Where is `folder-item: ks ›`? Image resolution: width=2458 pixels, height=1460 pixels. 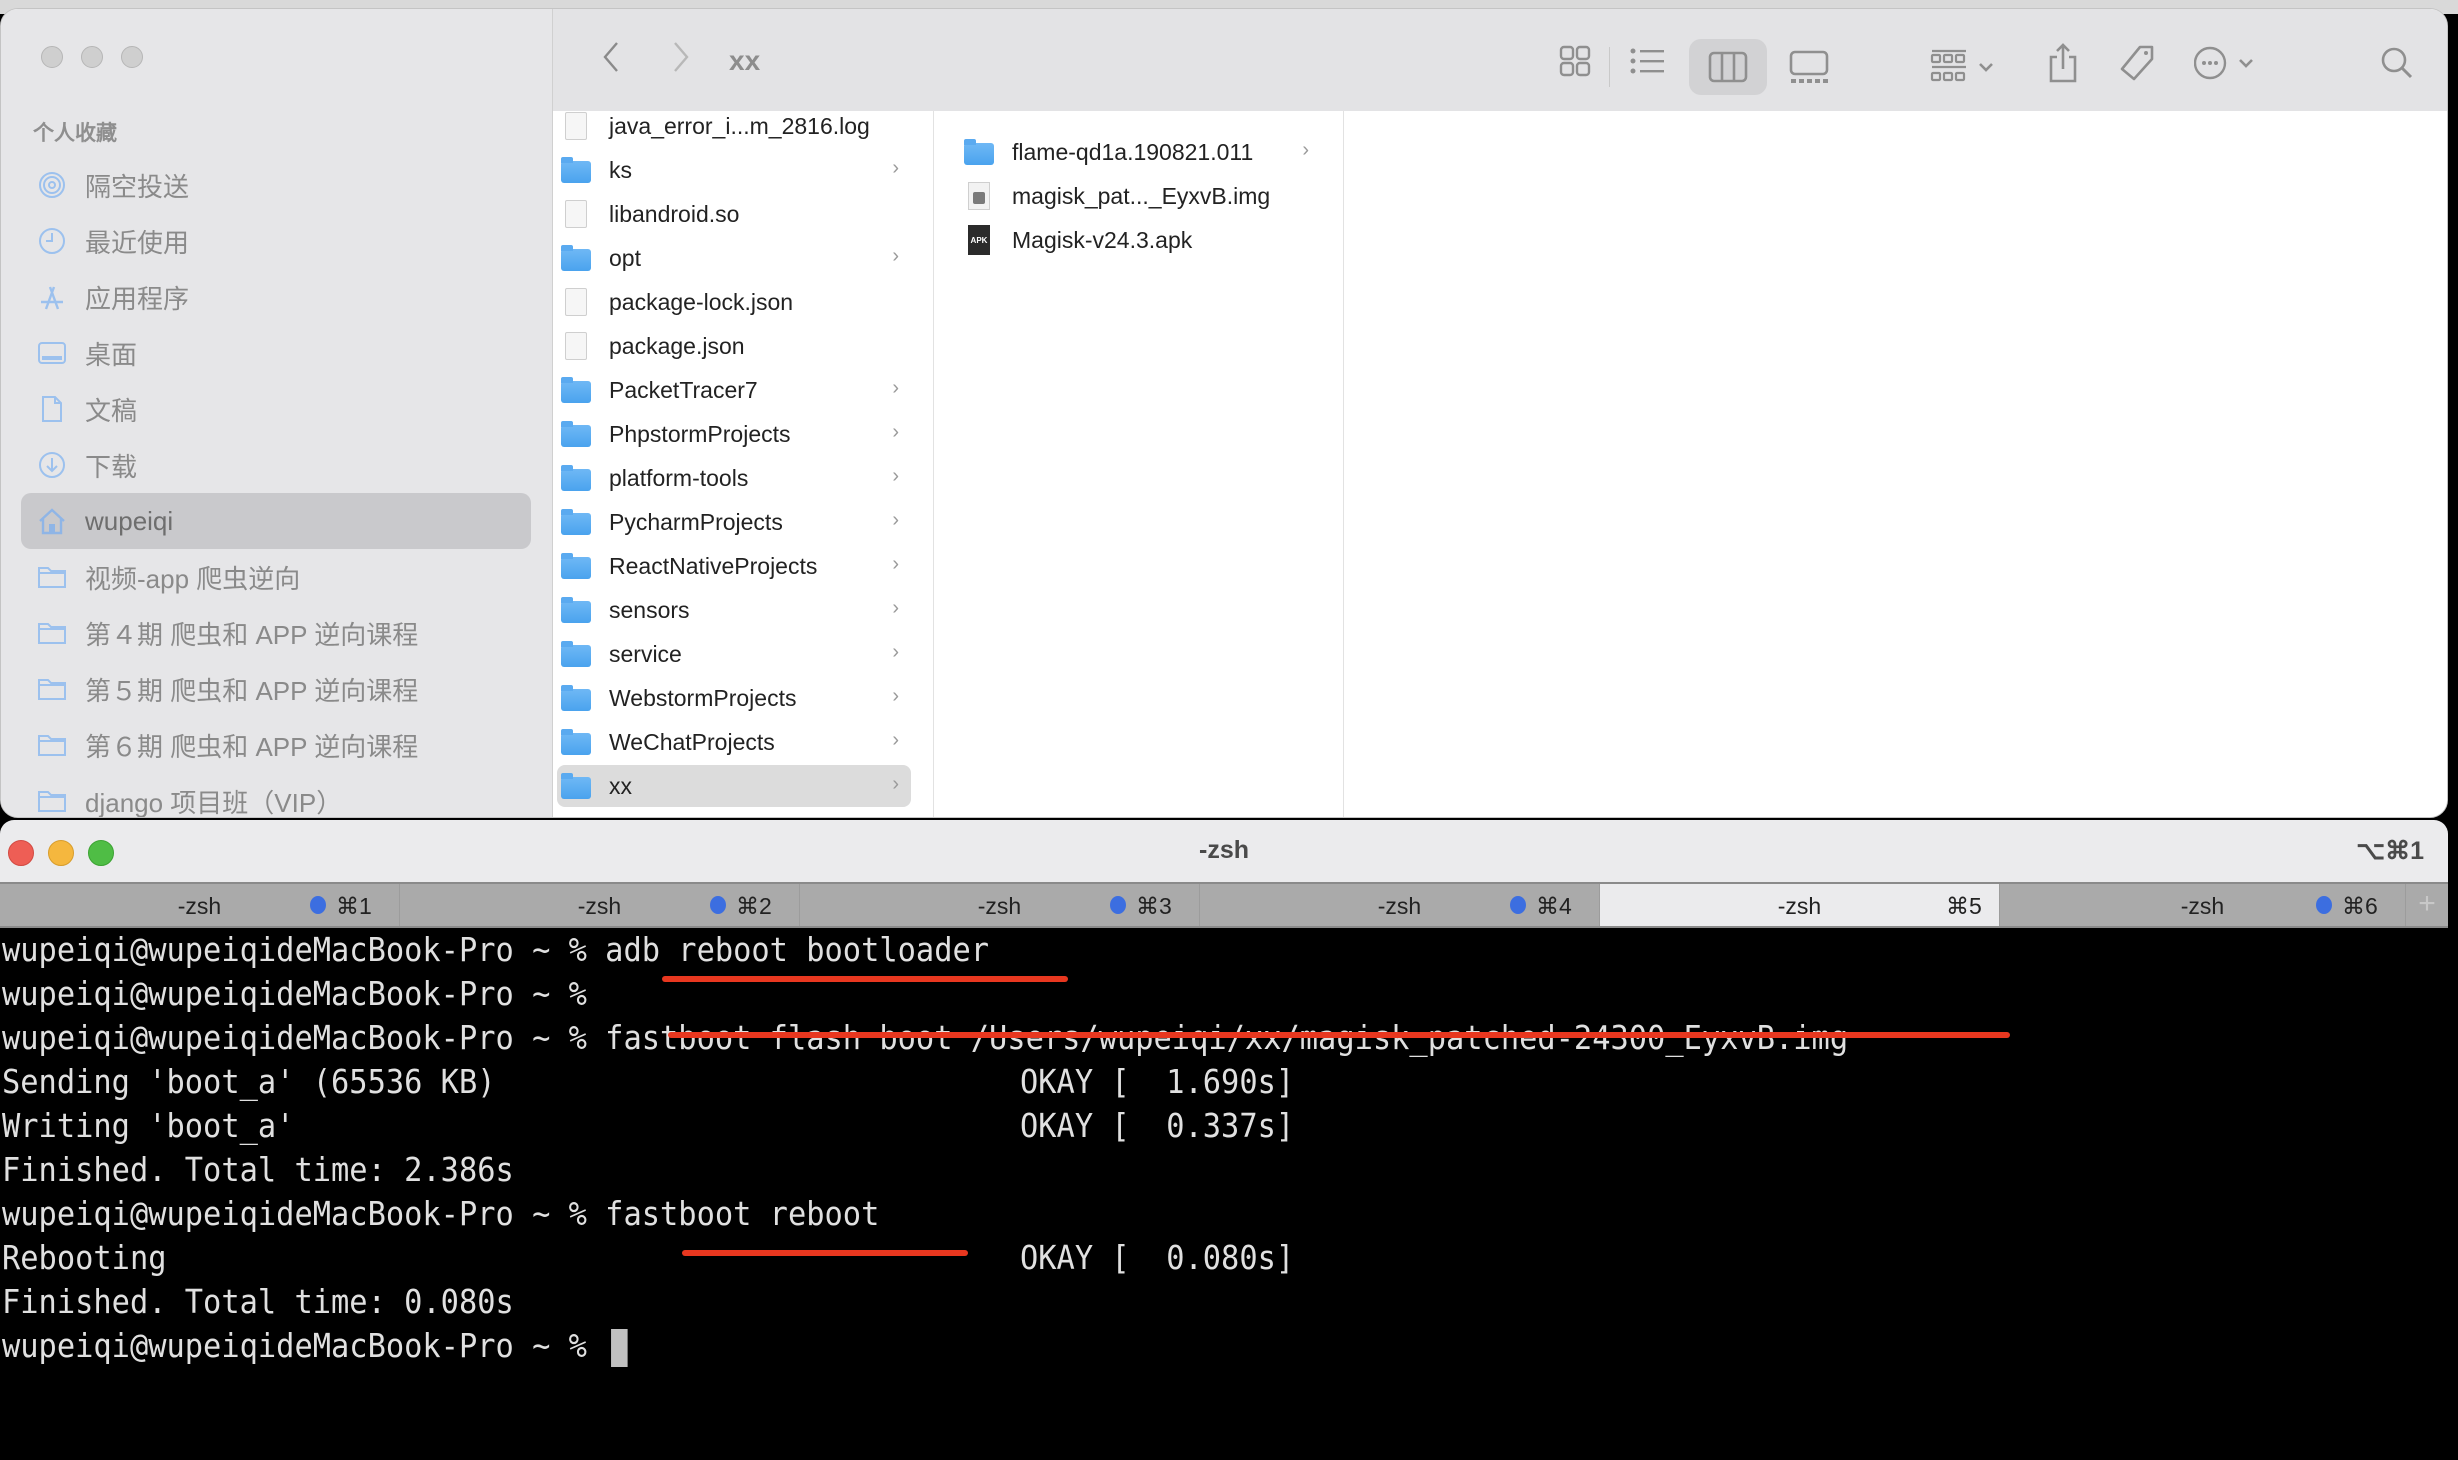
folder-item: ks › is located at coordinates (734, 170).